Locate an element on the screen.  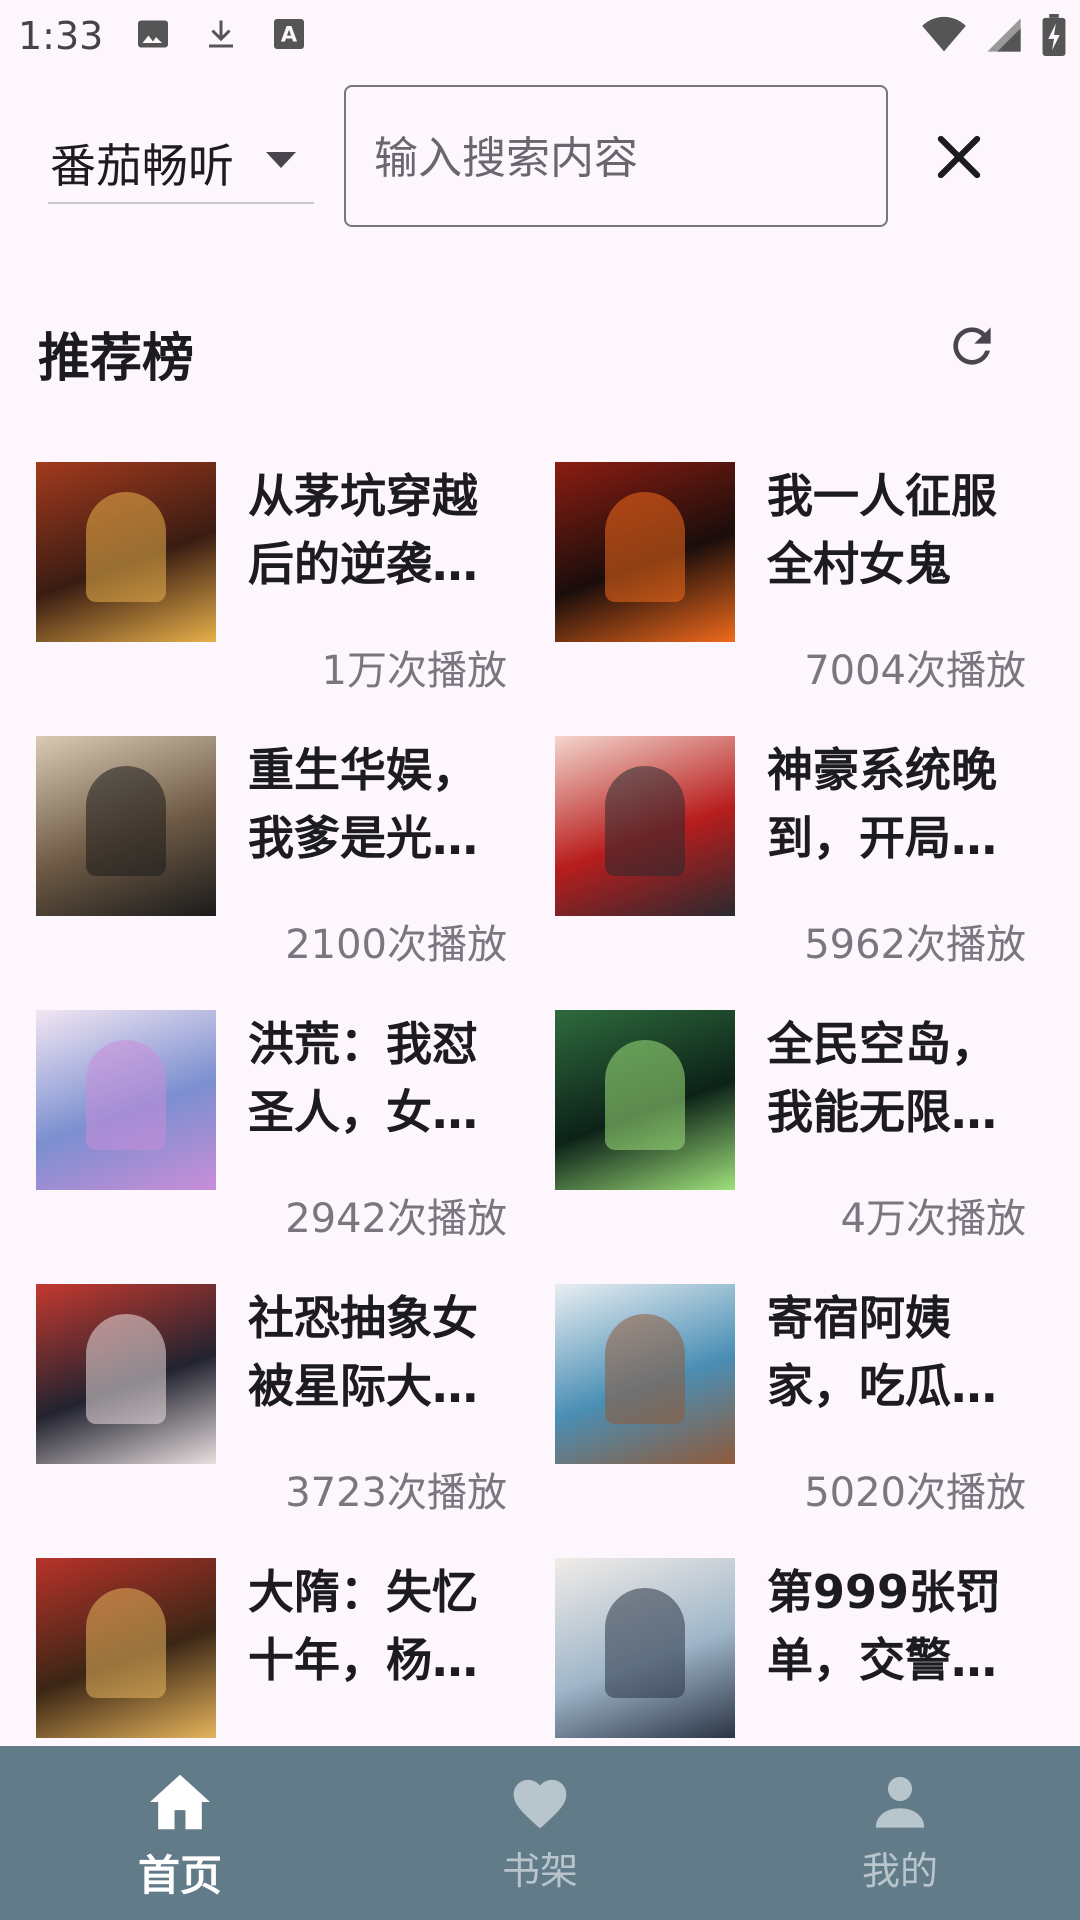
download-icon is located at coordinates (221, 34).